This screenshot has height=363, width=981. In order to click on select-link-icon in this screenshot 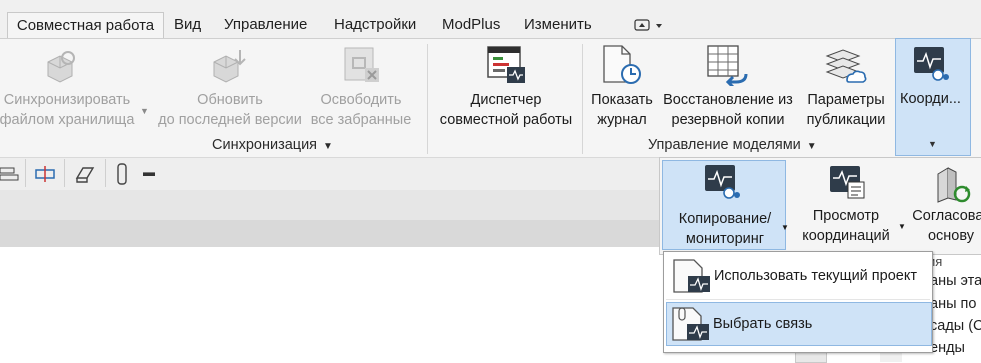, I will do `click(691, 332)`.